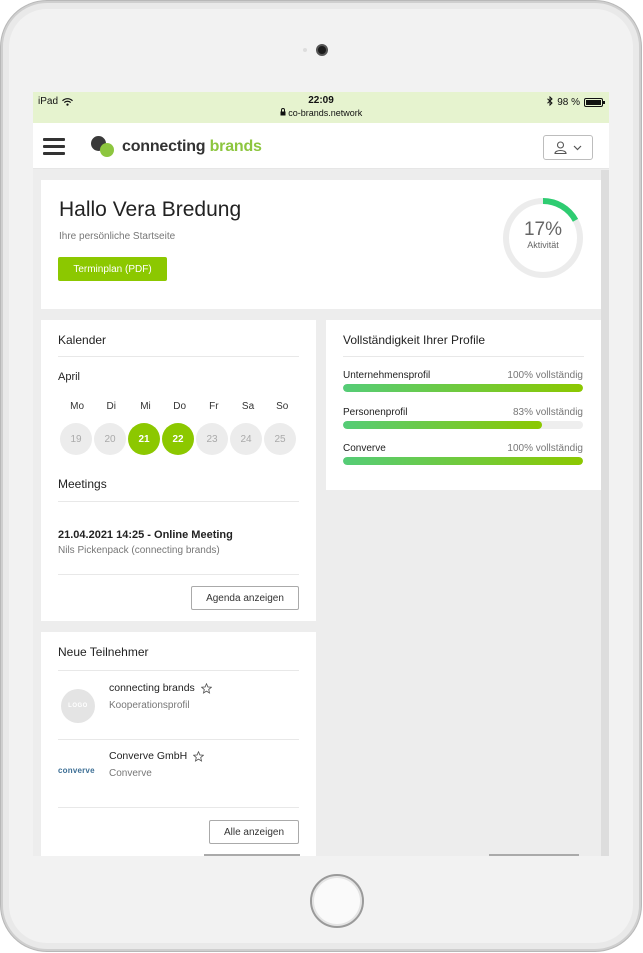 The height and width of the screenshot is (953, 643). I want to click on profile-label: Personenprofil, so click(375, 412).